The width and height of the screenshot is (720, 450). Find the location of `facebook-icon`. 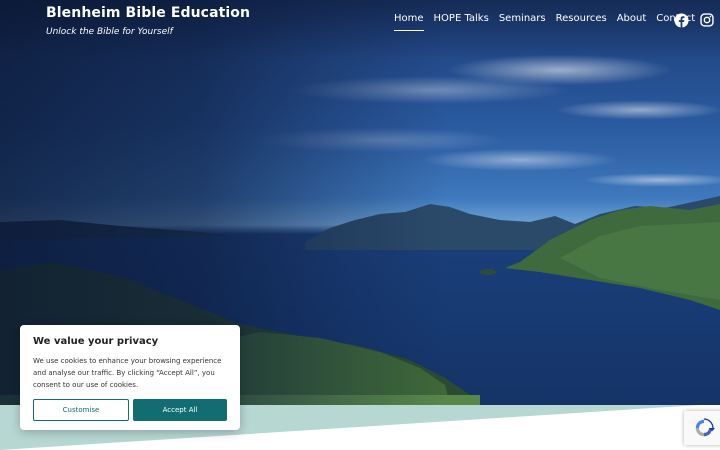

facebook-icon is located at coordinates (681, 20).